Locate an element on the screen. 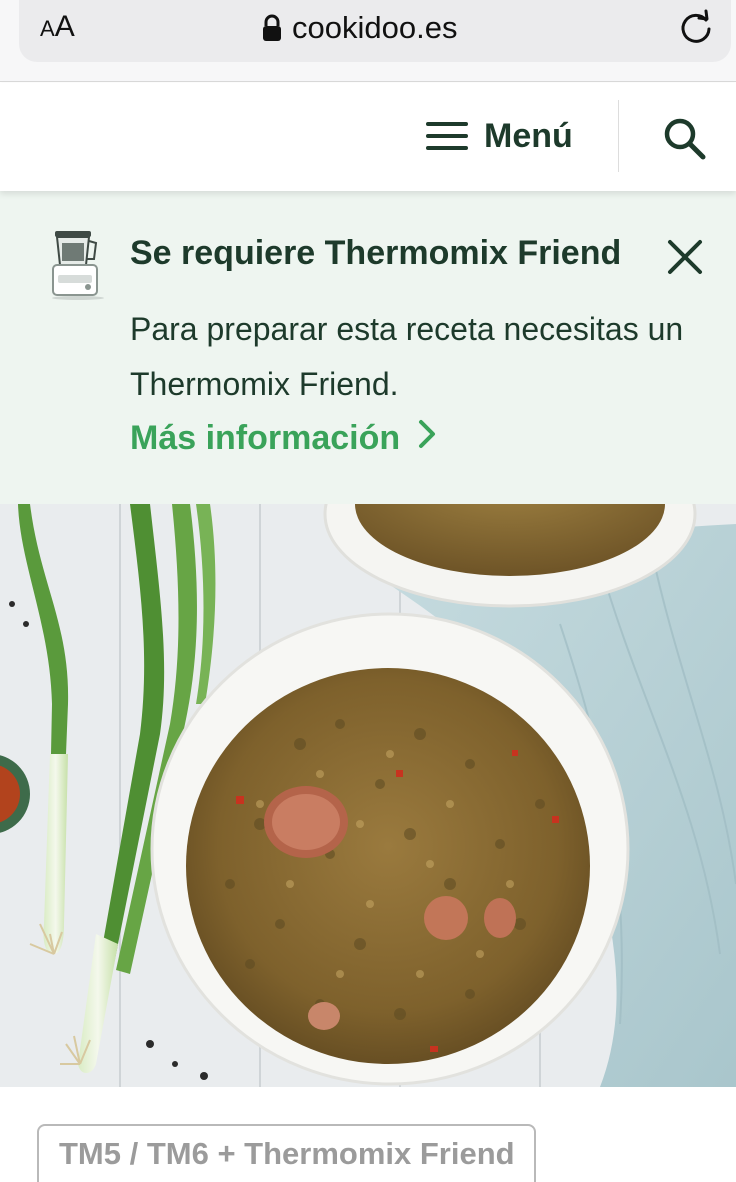  notice-title: Se requiere Thermomix Friend is located at coordinates (376, 253).